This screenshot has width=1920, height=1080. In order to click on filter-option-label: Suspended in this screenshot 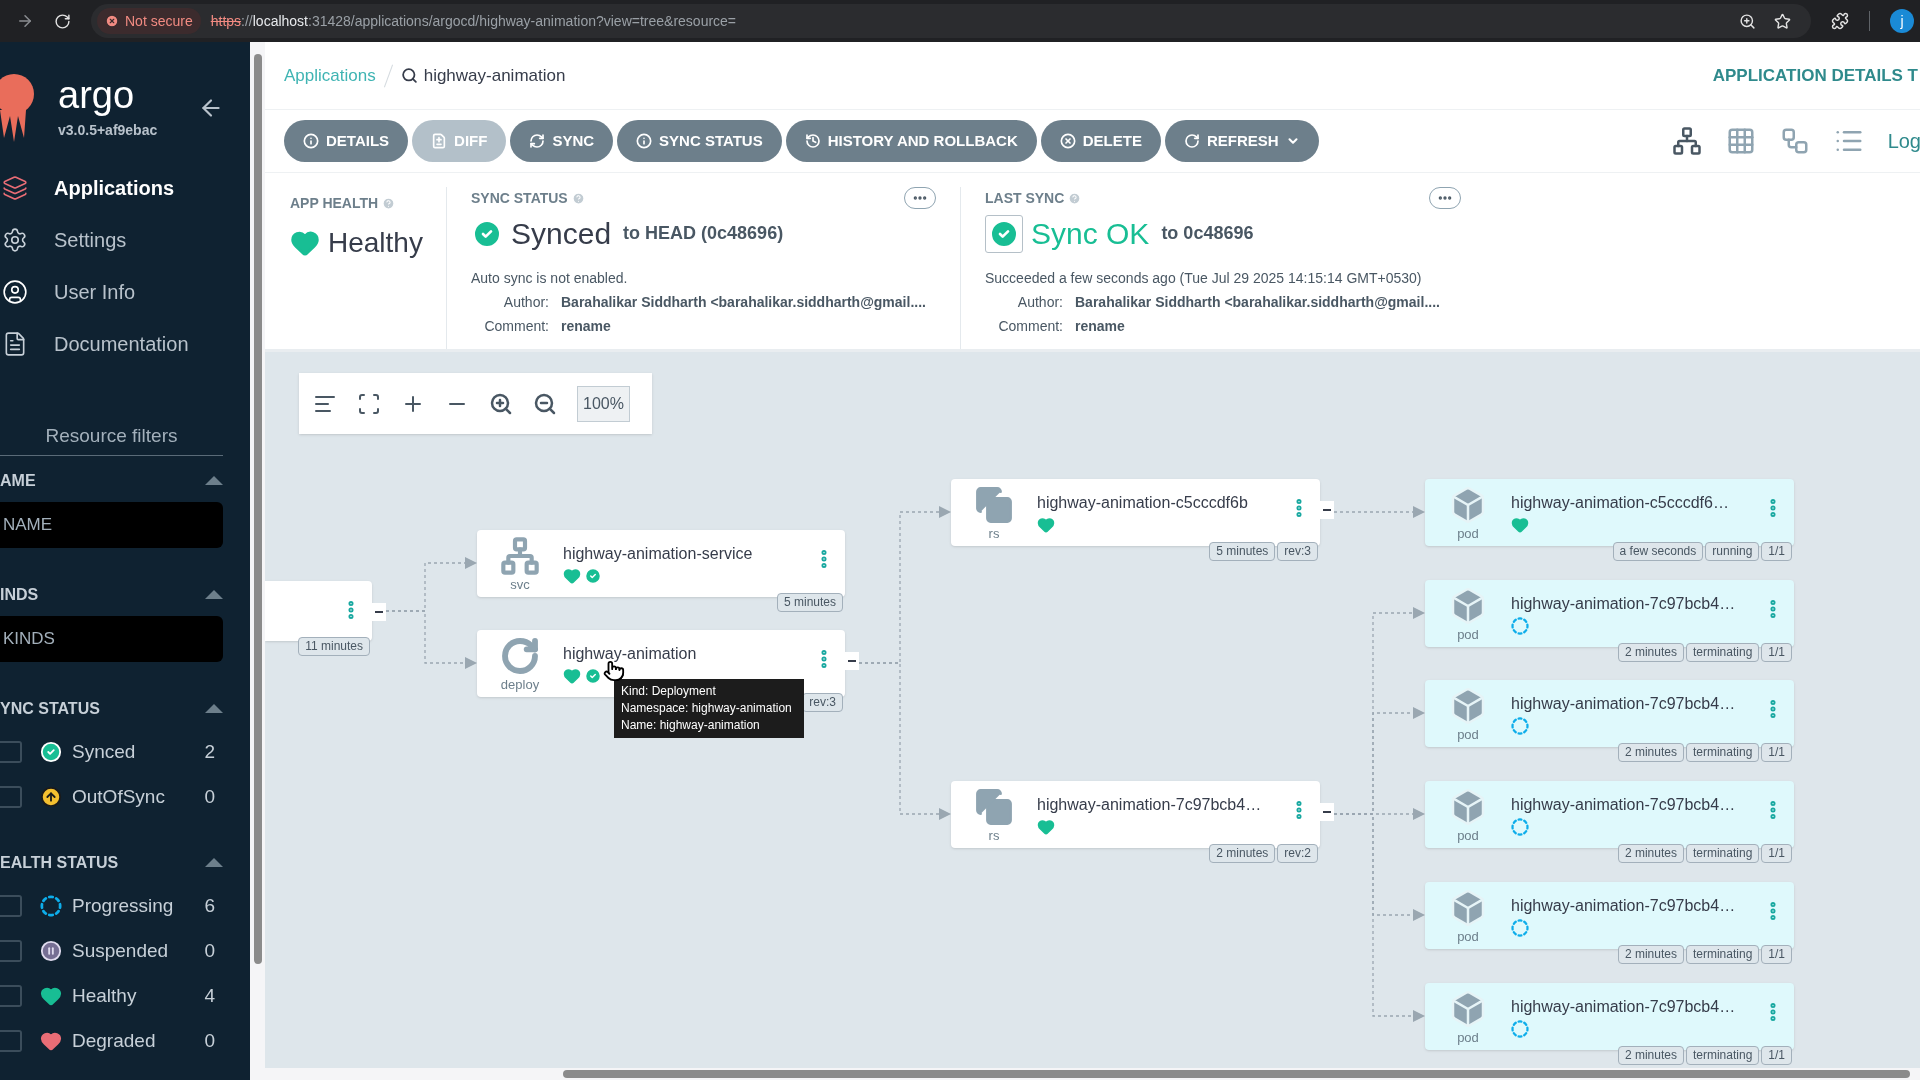, I will do `click(120, 950)`.